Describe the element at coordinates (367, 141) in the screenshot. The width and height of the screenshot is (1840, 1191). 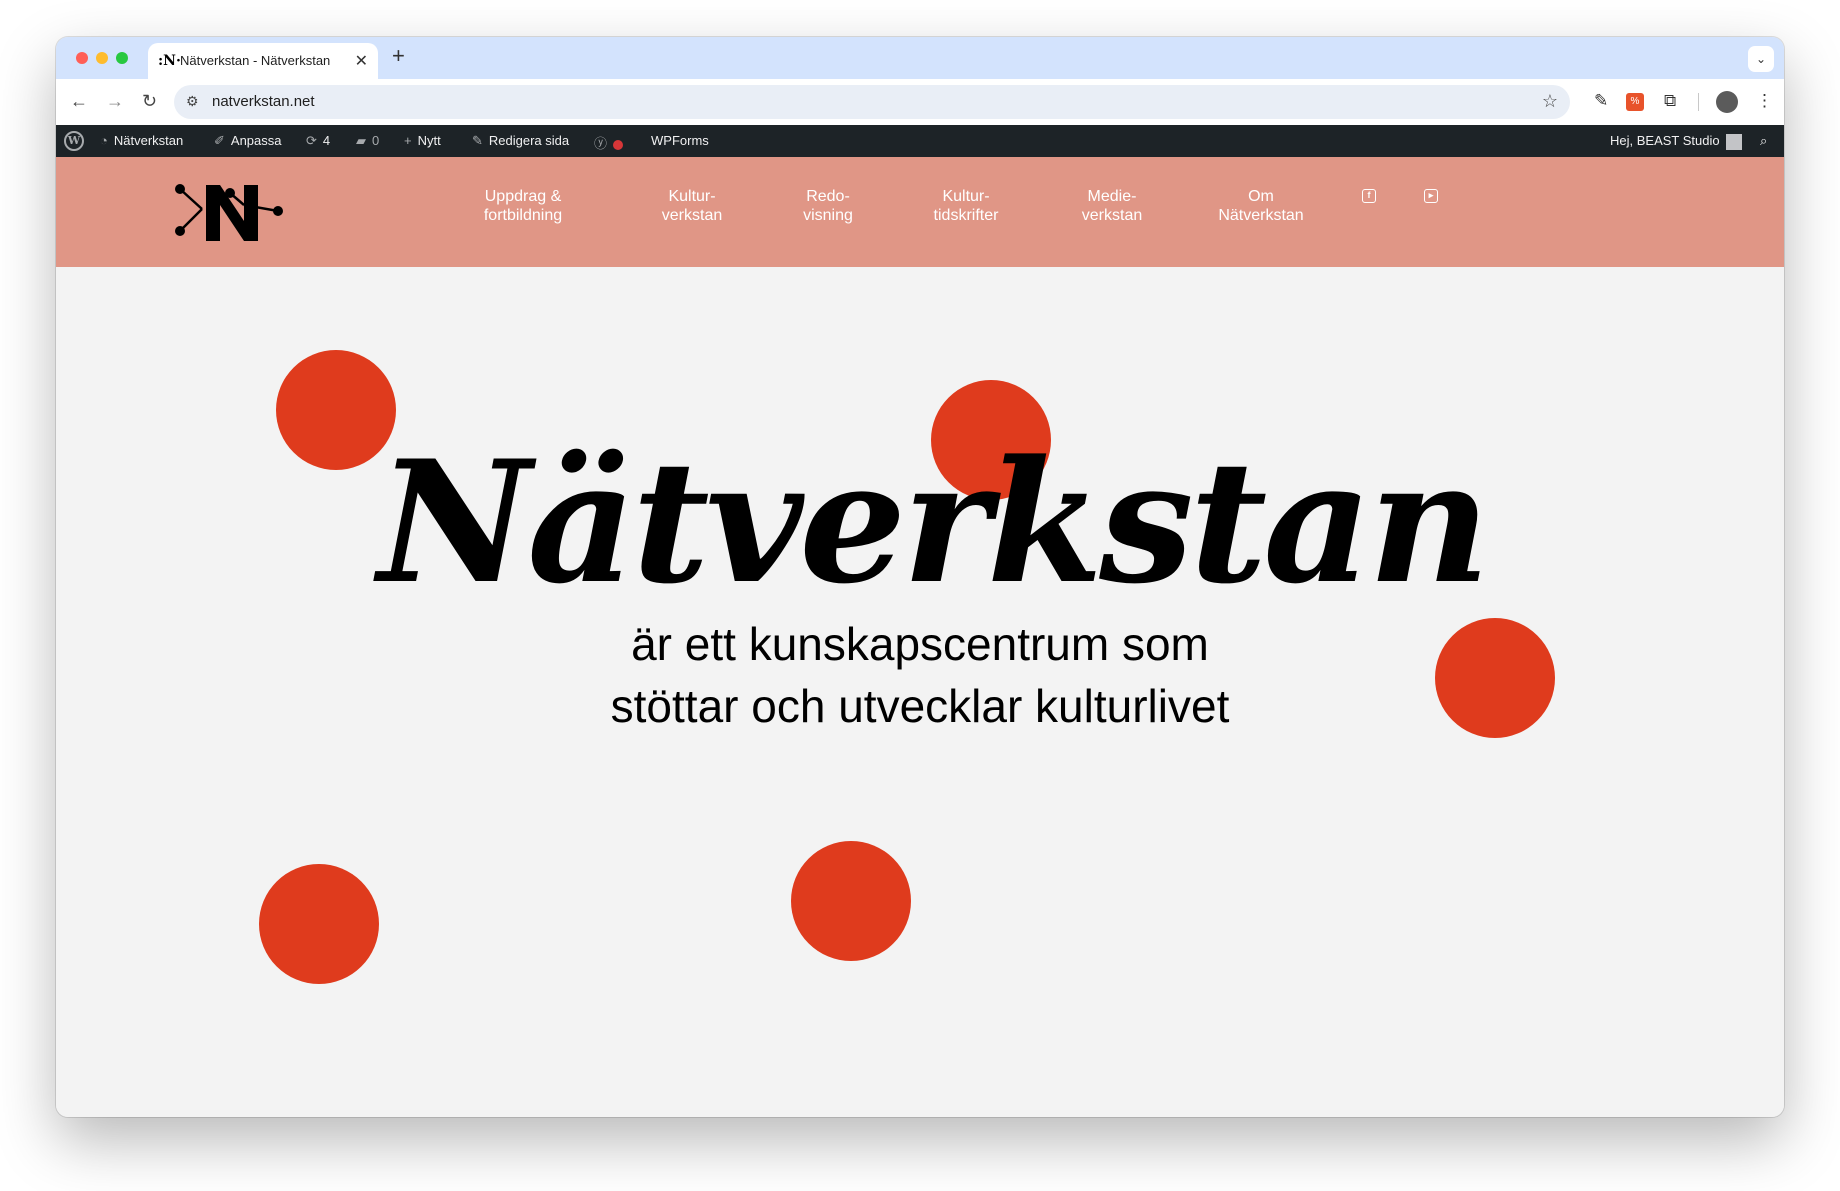
I see `adminbar-comments-link: ▰ 0` at that location.